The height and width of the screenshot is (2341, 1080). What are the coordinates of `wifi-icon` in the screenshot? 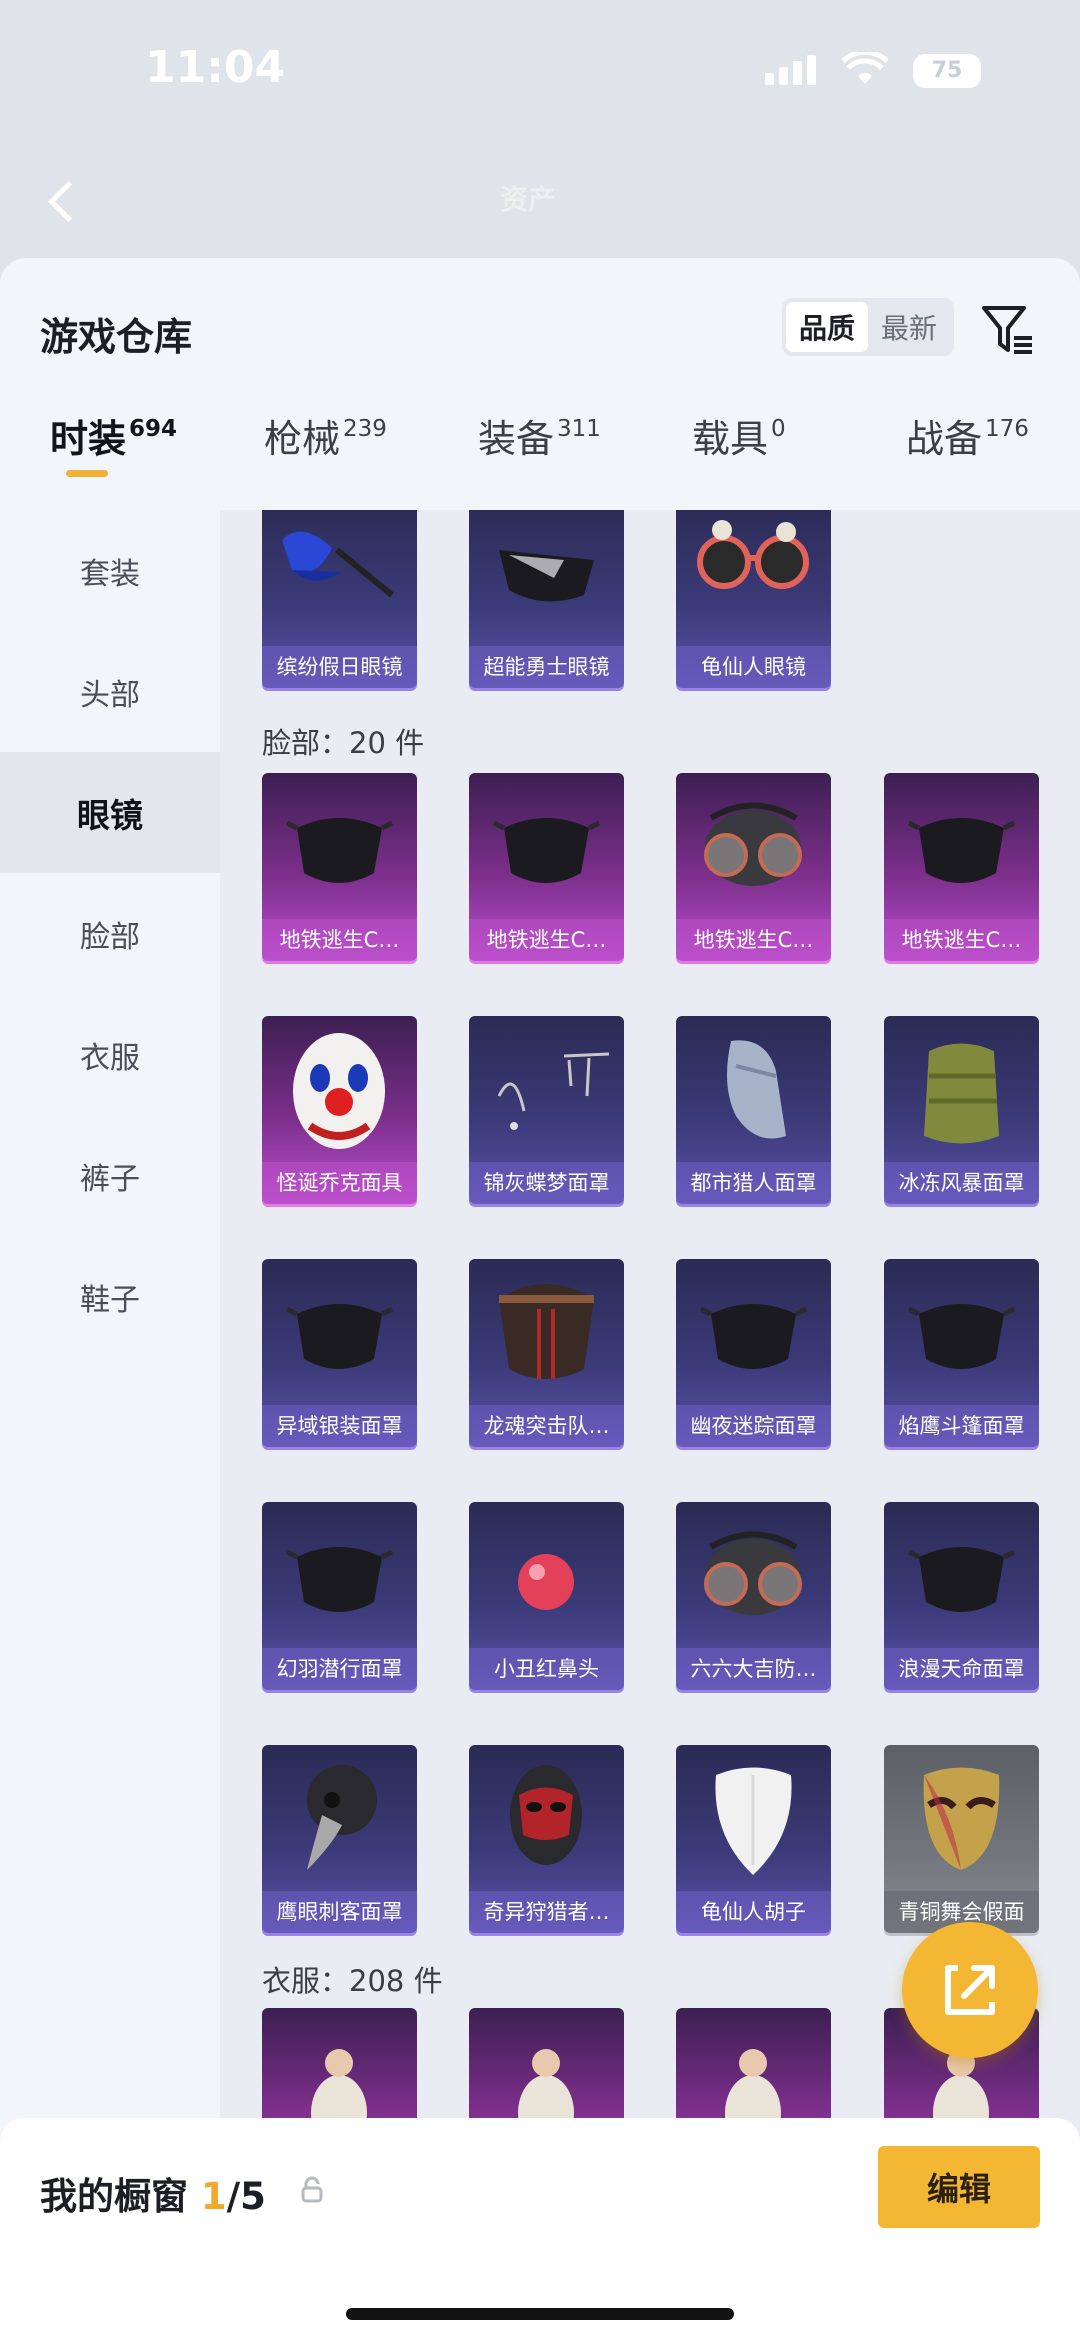 It's located at (865, 68).